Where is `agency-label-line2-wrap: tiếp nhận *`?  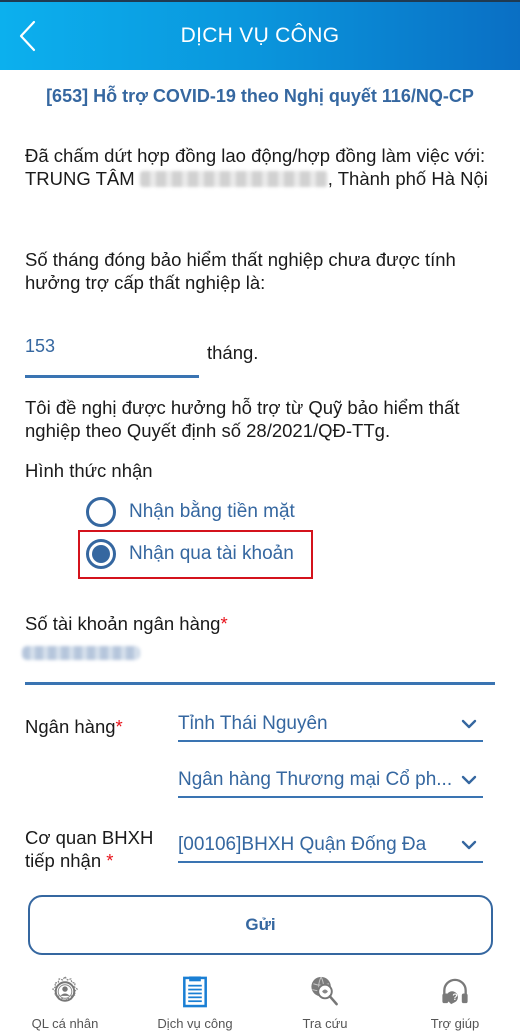
agency-label-line2-wrap: tiếp nhận * is located at coordinates (89, 860).